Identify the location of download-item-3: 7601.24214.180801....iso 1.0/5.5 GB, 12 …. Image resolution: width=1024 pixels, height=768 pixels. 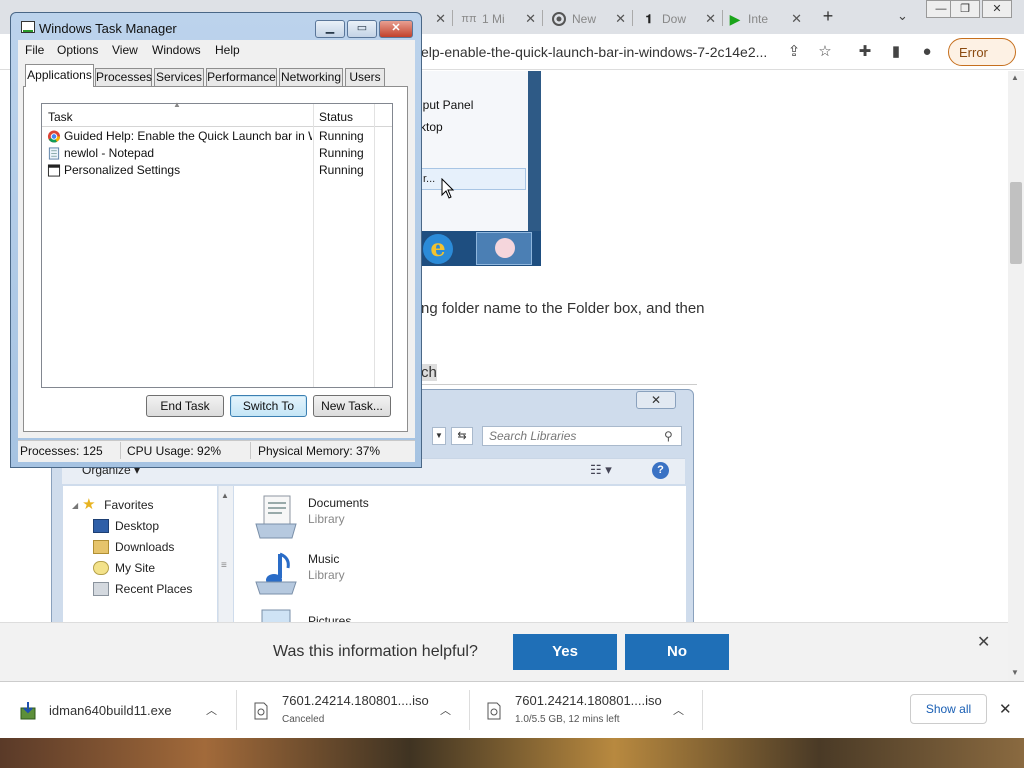
(586, 709).